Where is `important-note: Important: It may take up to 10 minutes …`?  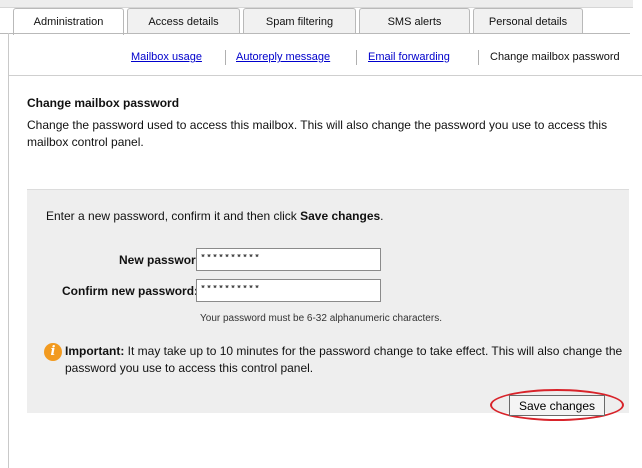
important-note: Important: It may take up to 10 minutes … is located at coordinates (345, 360).